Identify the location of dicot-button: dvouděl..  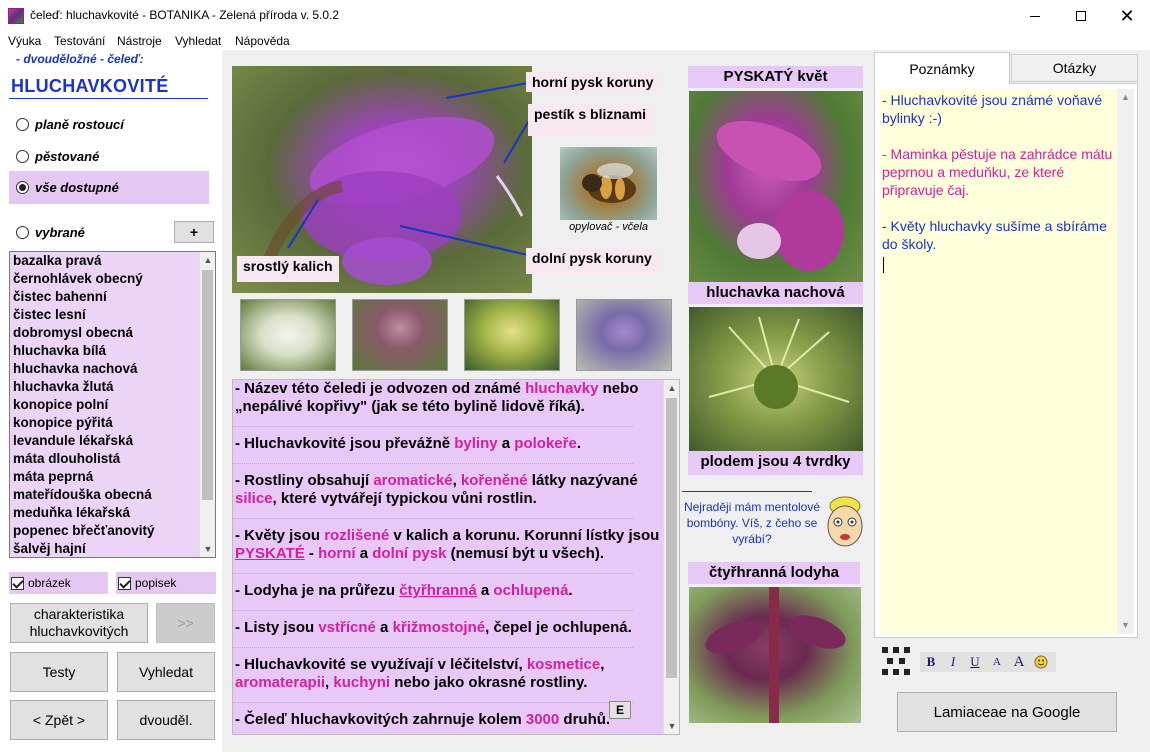
(166, 720).